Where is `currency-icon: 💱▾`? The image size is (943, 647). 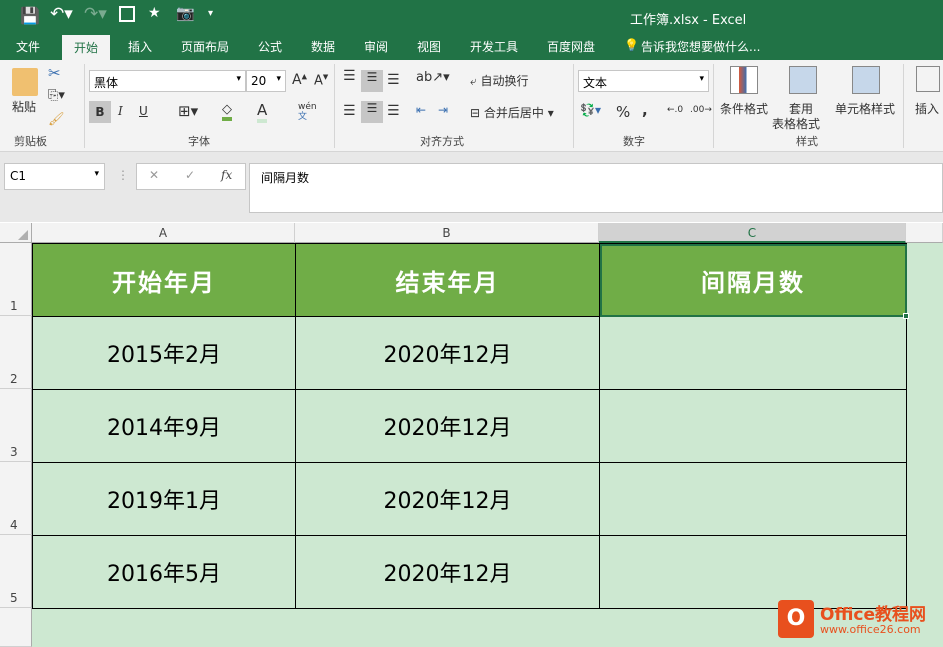
currency-icon: 💱▾ is located at coordinates (590, 110).